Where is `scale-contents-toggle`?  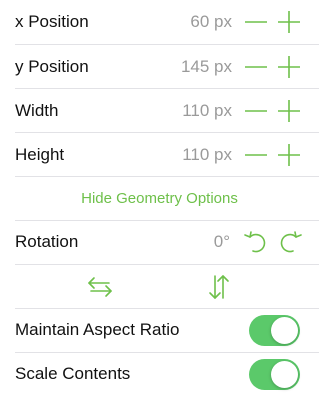 scale-contents-toggle is located at coordinates (274, 374).